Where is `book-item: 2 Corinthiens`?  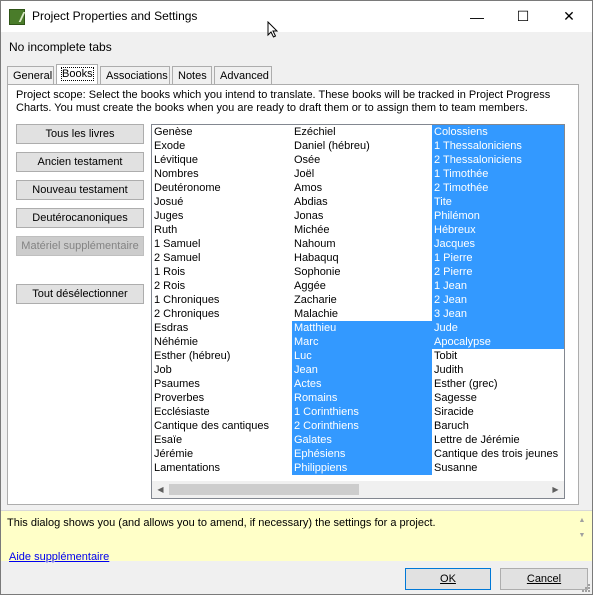
book-item: 2 Corinthiens is located at coordinates (362, 426).